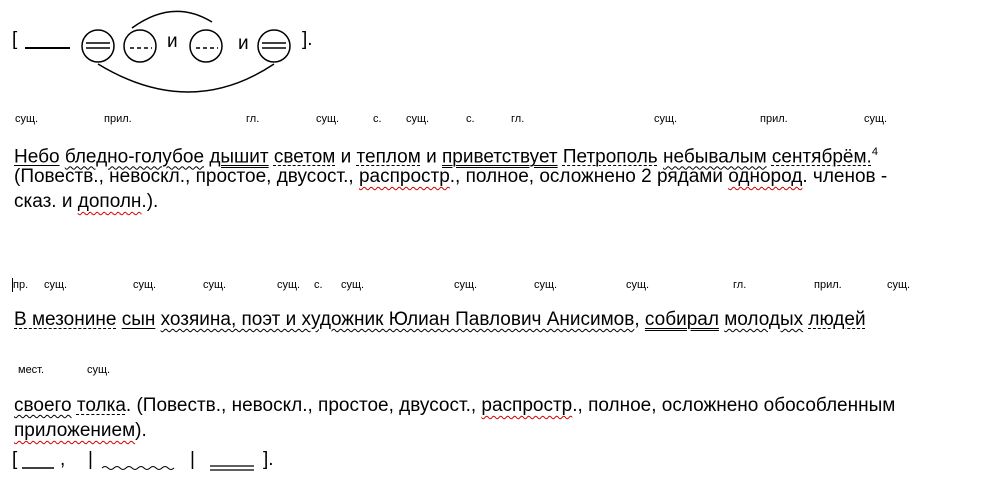  I want to click on sentence-2-line-3: приложением)., so click(80, 431).